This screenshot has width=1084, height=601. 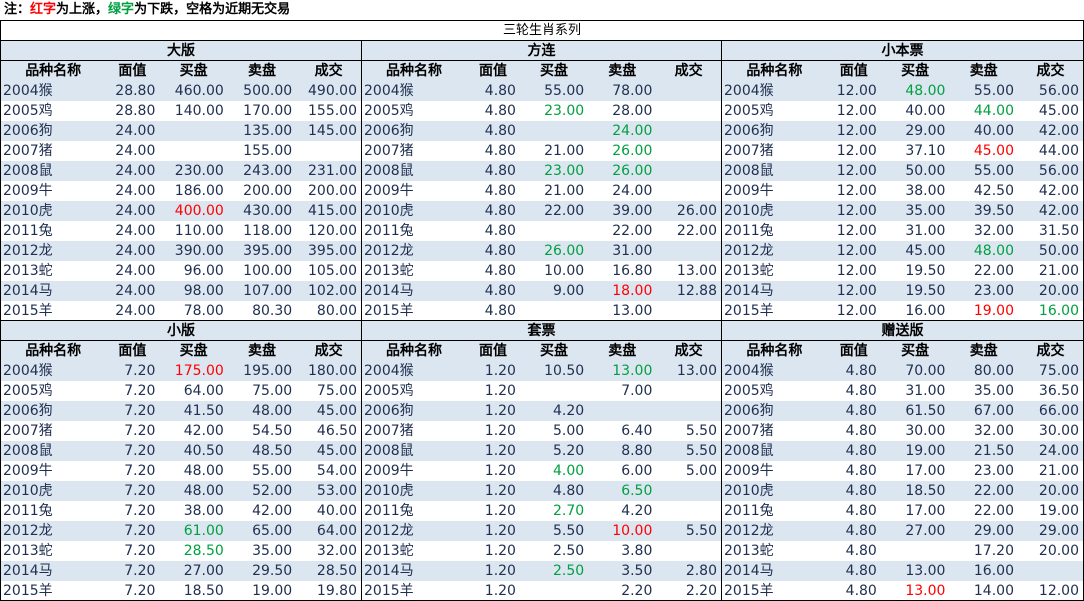 I want to click on table-row: 2011兔 4.80 22.00 22.00, so click(x=541, y=231).